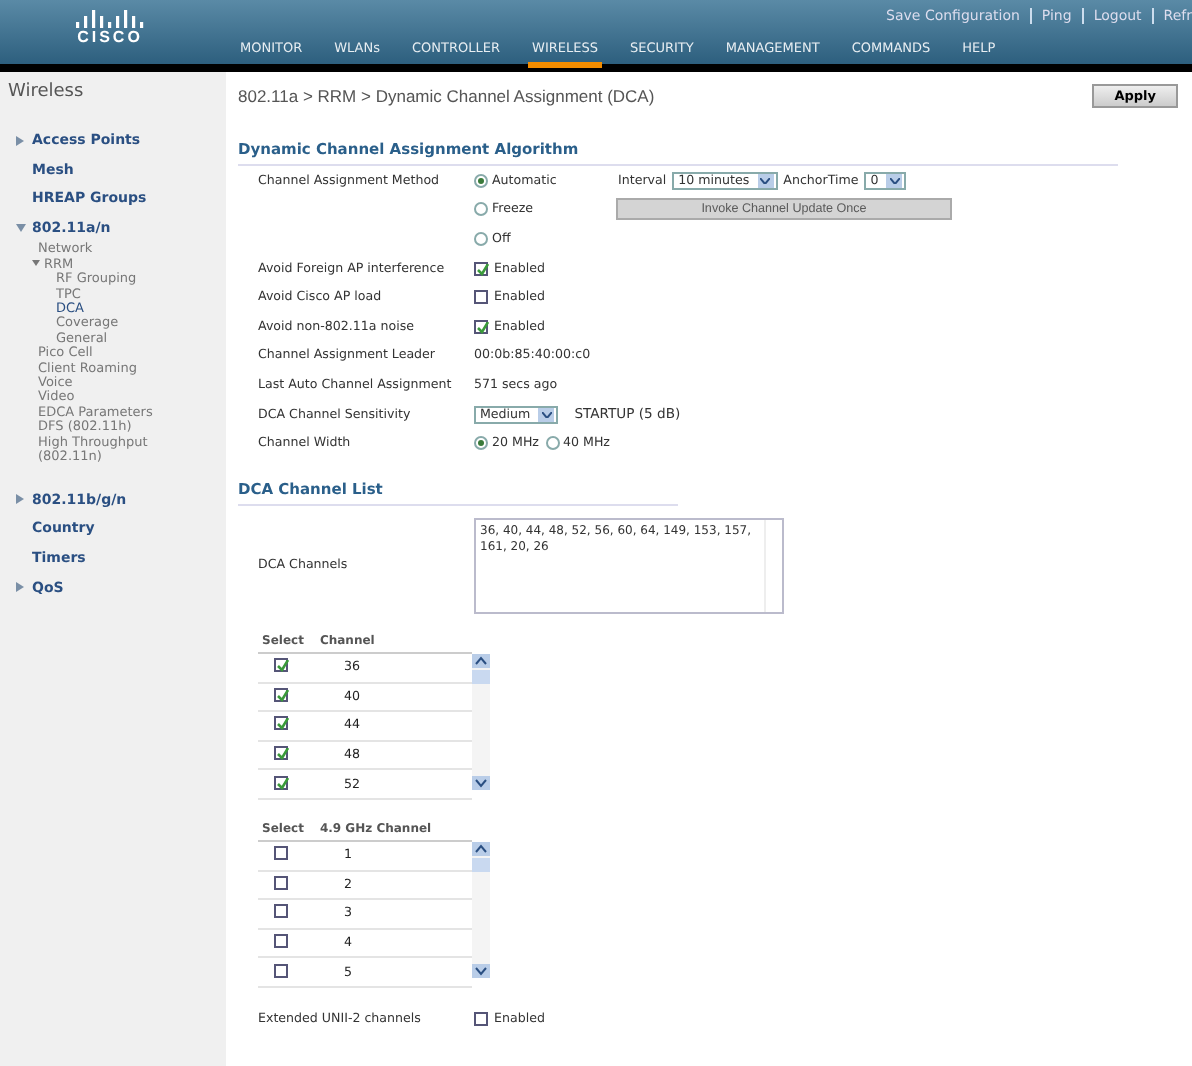  What do you see at coordinates (46, 94) in the screenshot?
I see `sidebar-title: Wireless` at bounding box center [46, 94].